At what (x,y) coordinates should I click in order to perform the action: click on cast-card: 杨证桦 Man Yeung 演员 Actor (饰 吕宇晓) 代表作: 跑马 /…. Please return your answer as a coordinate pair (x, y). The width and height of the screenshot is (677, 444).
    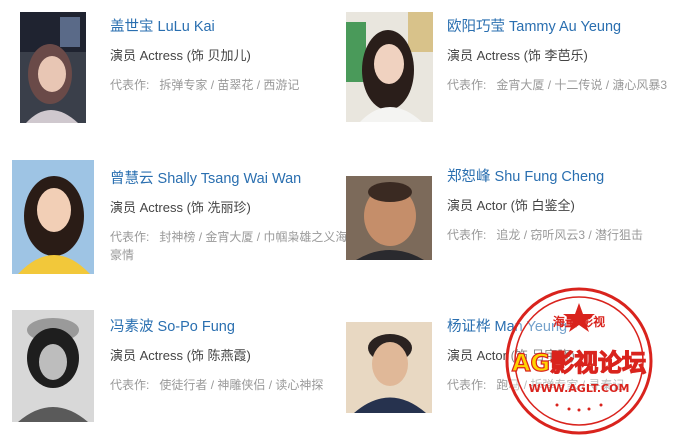
    Looking at the image, I should click on (511, 380).